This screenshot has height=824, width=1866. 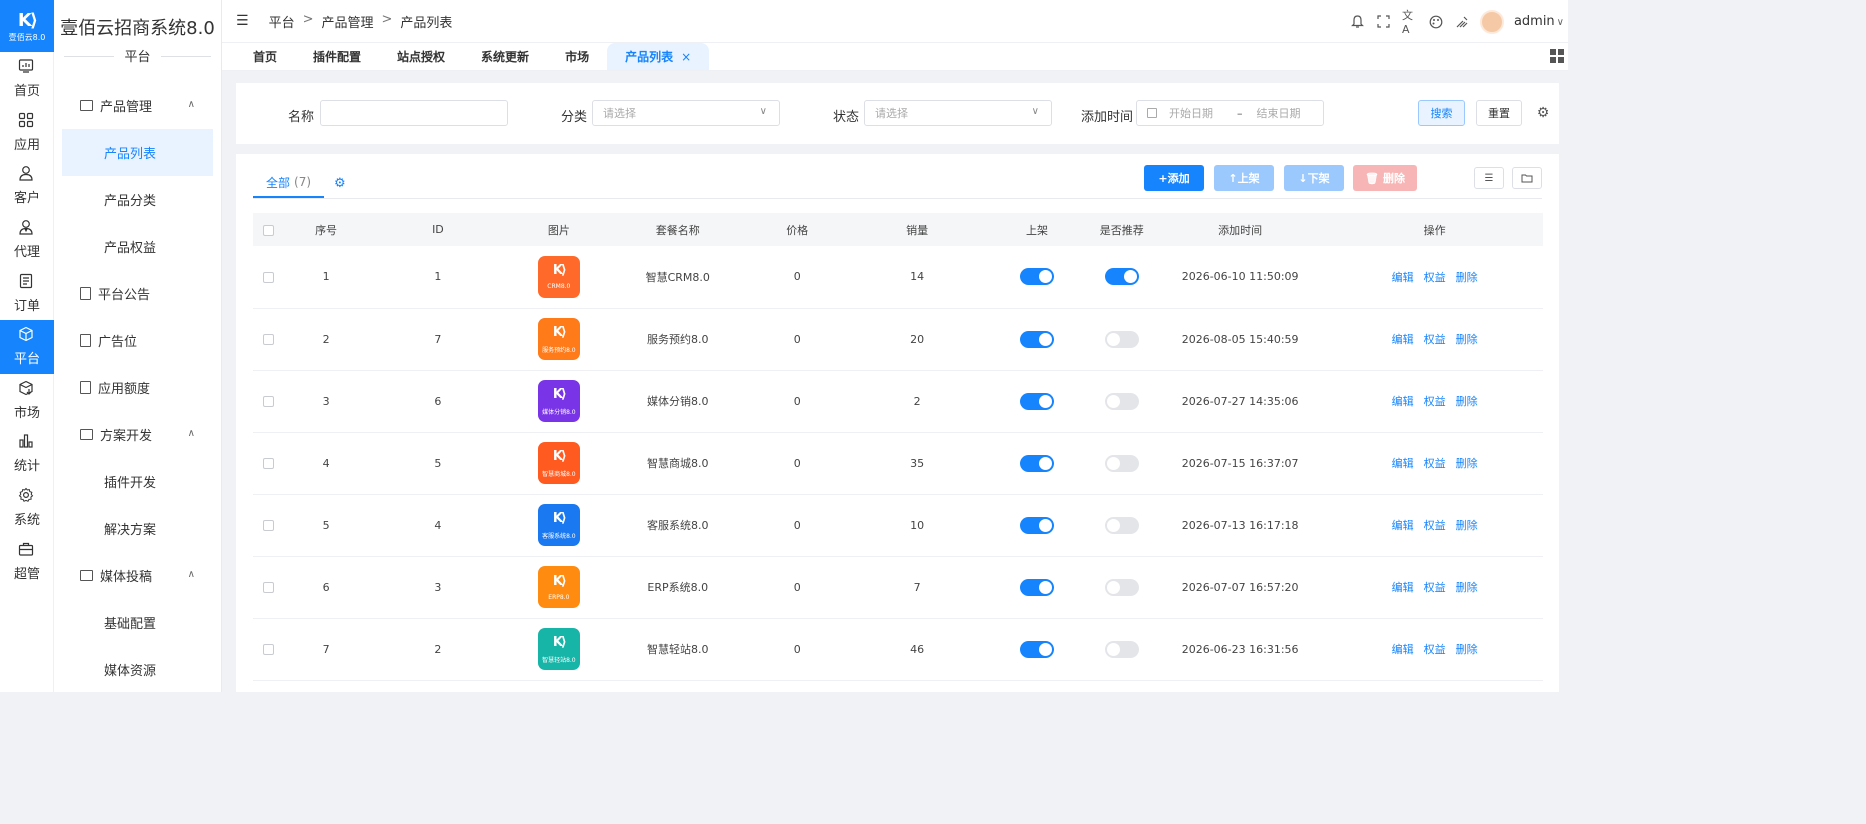 I want to click on bell-icon, so click(x=1358, y=22).